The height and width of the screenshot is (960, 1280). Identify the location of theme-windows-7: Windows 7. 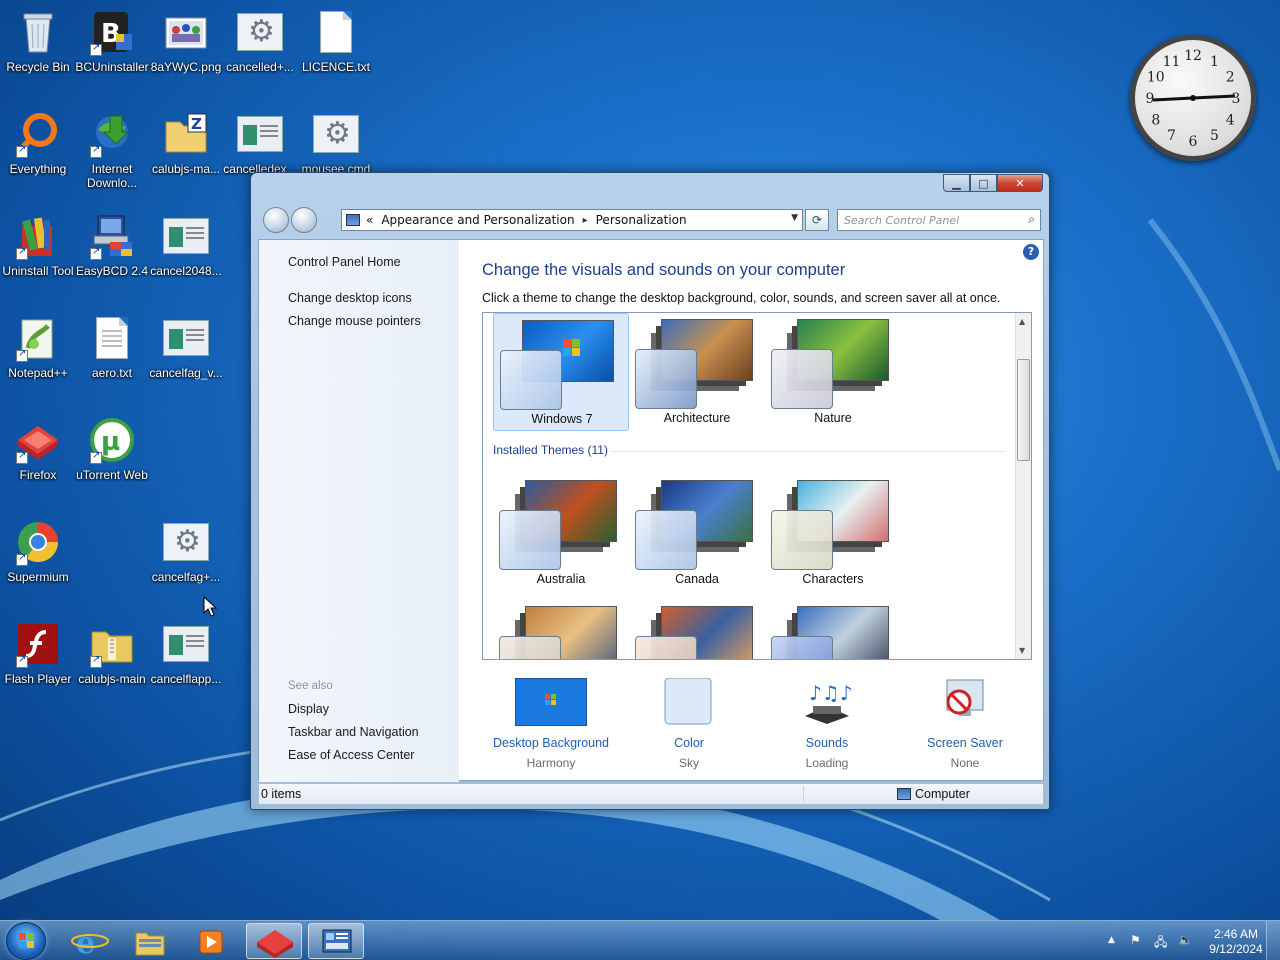
(561, 372).